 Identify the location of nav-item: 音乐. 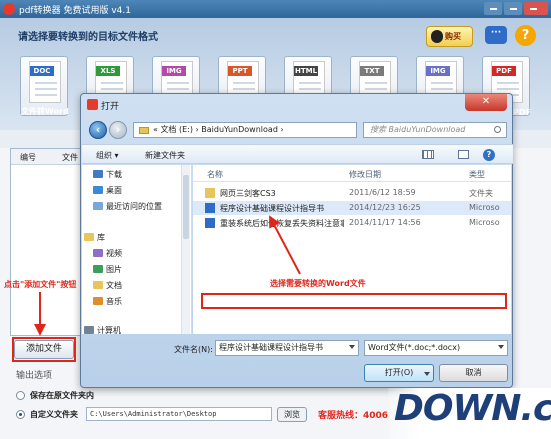
(114, 301).